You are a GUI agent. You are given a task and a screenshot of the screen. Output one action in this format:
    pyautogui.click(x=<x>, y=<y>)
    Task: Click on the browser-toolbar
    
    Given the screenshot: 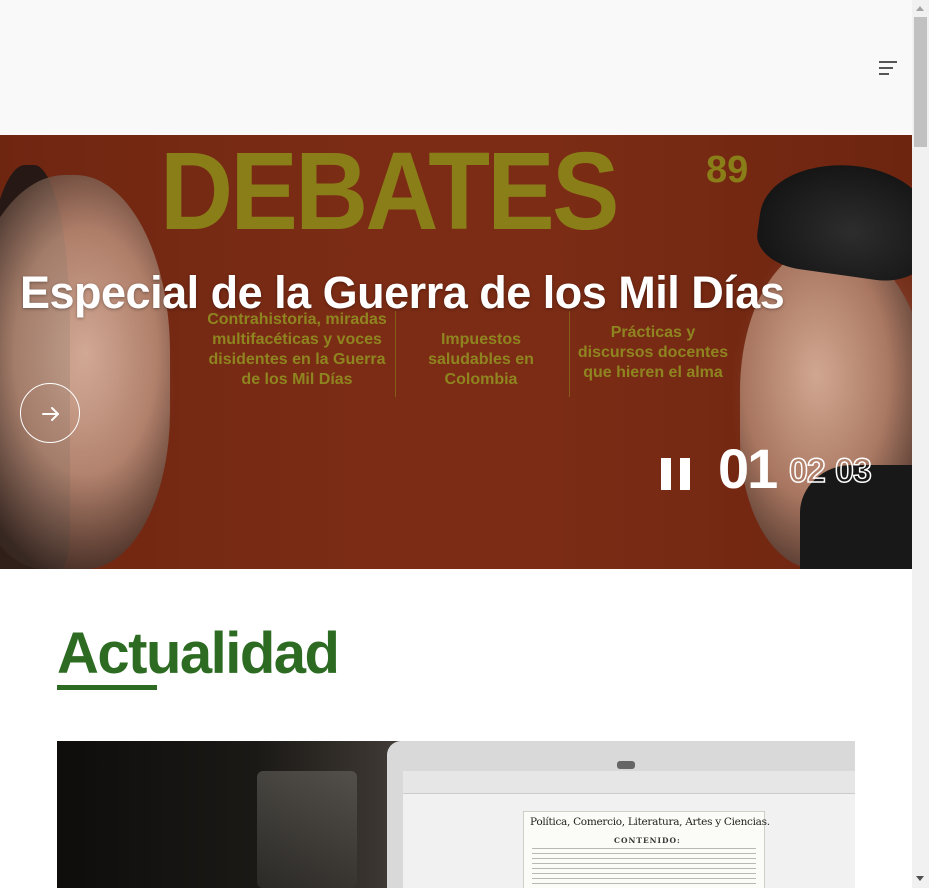 What is the action you would take?
    pyautogui.click(x=629, y=782)
    